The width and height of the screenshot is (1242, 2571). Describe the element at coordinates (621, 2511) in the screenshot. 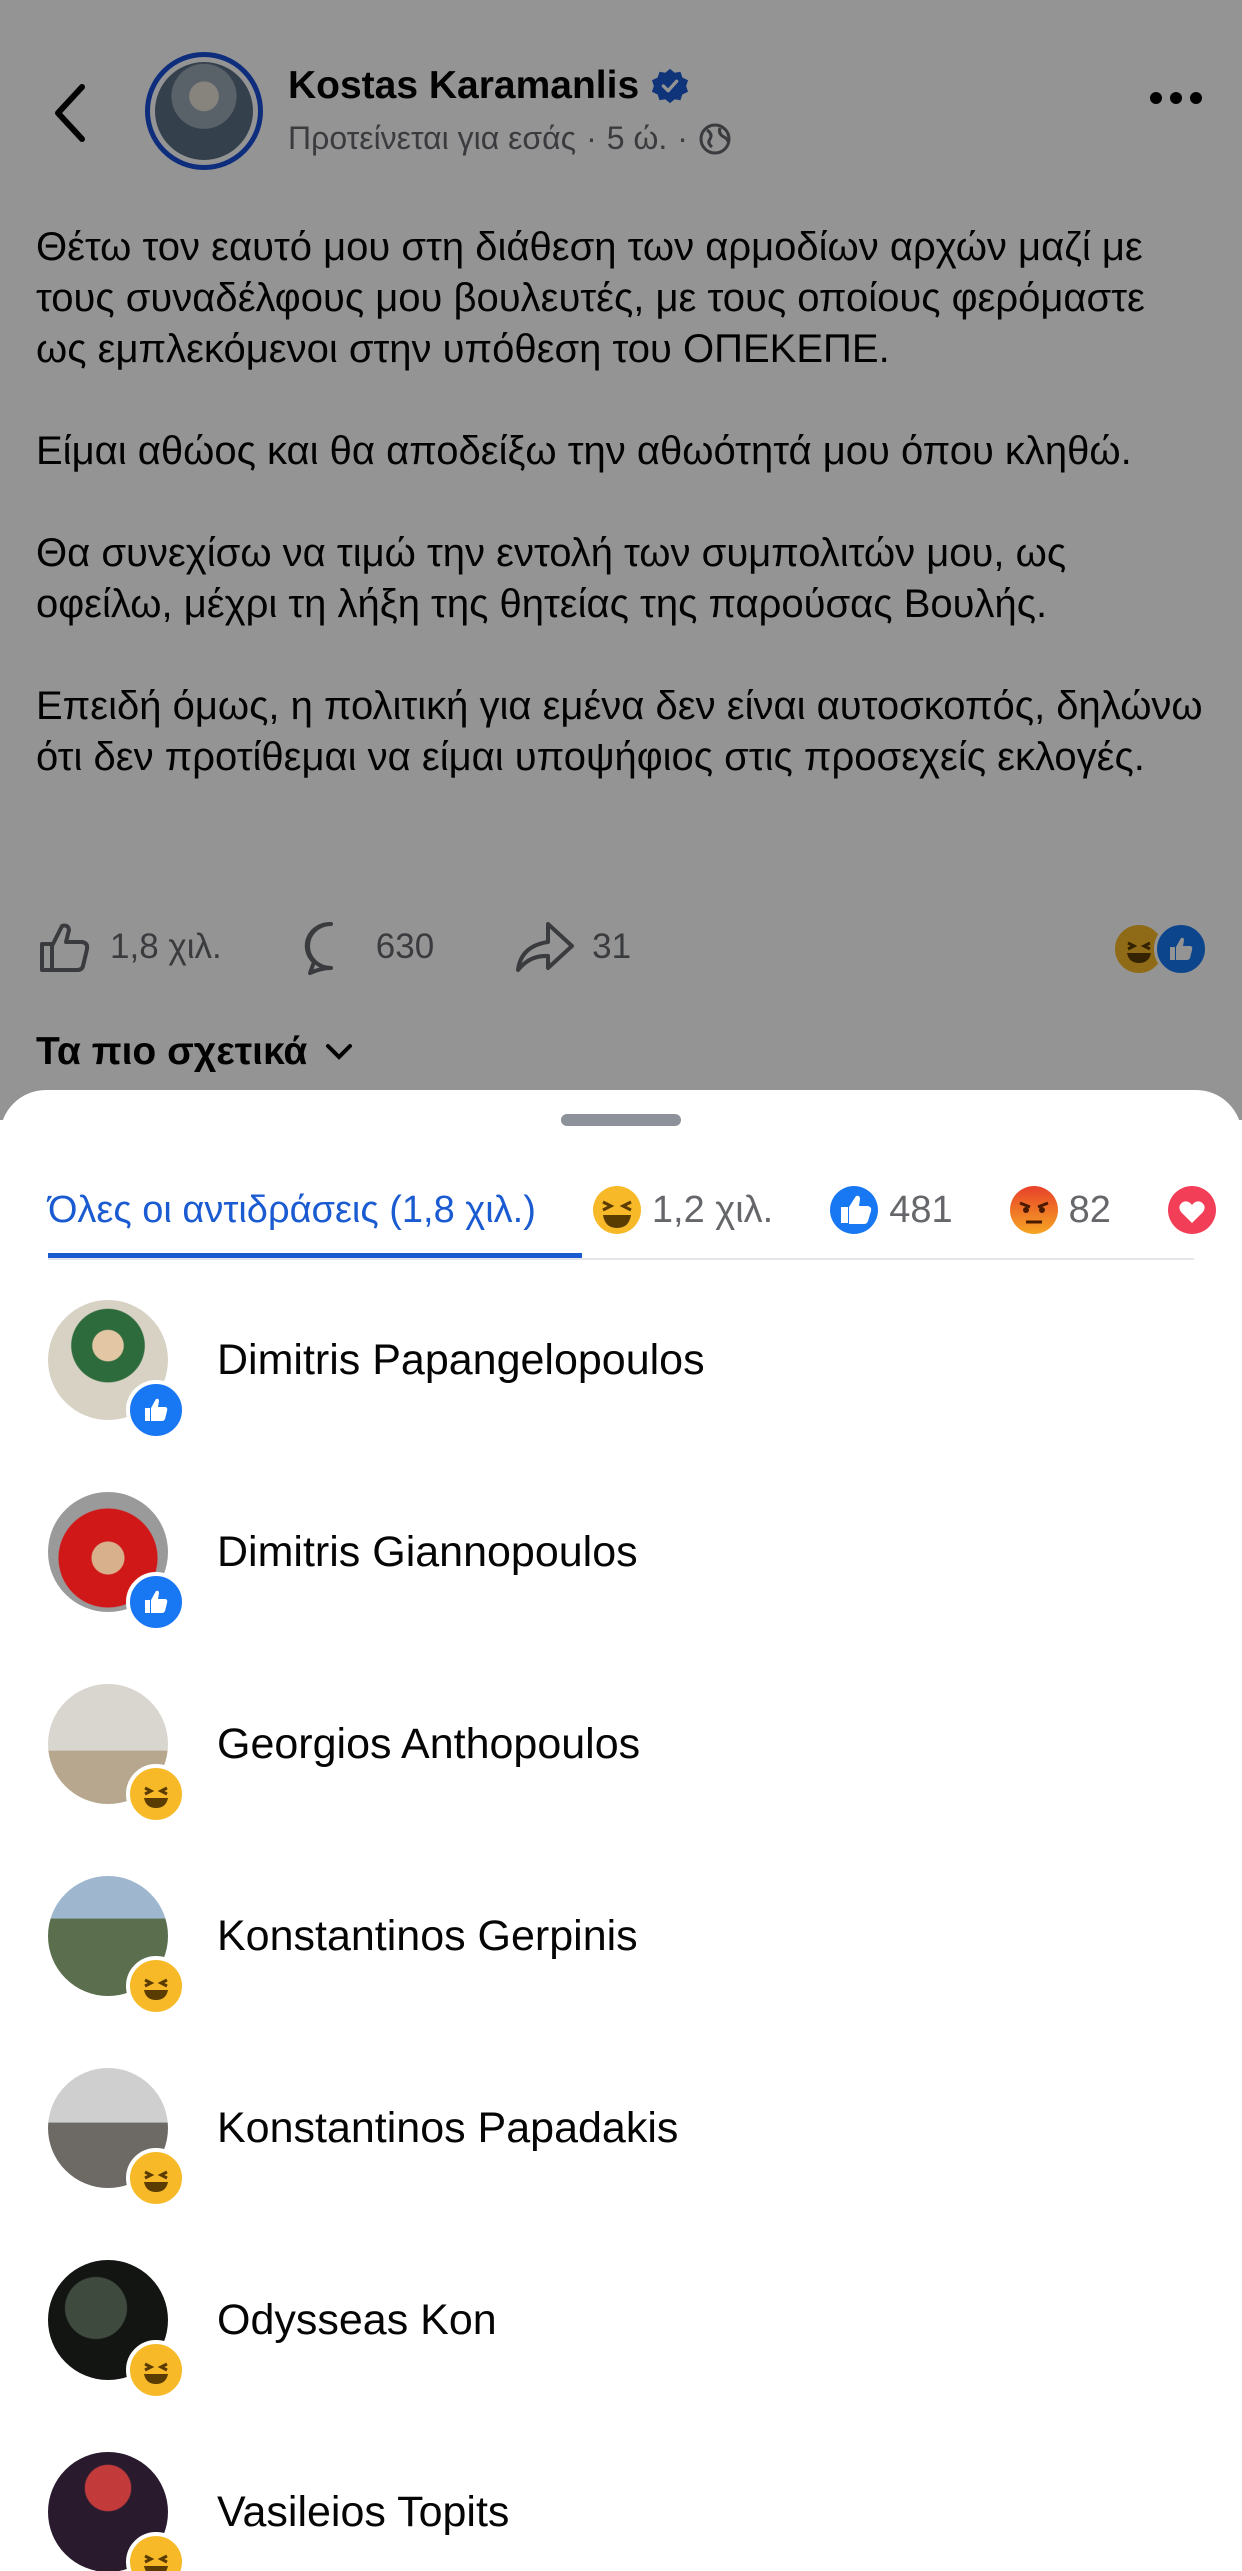

I see `list-item: Vasileios Topits` at that location.